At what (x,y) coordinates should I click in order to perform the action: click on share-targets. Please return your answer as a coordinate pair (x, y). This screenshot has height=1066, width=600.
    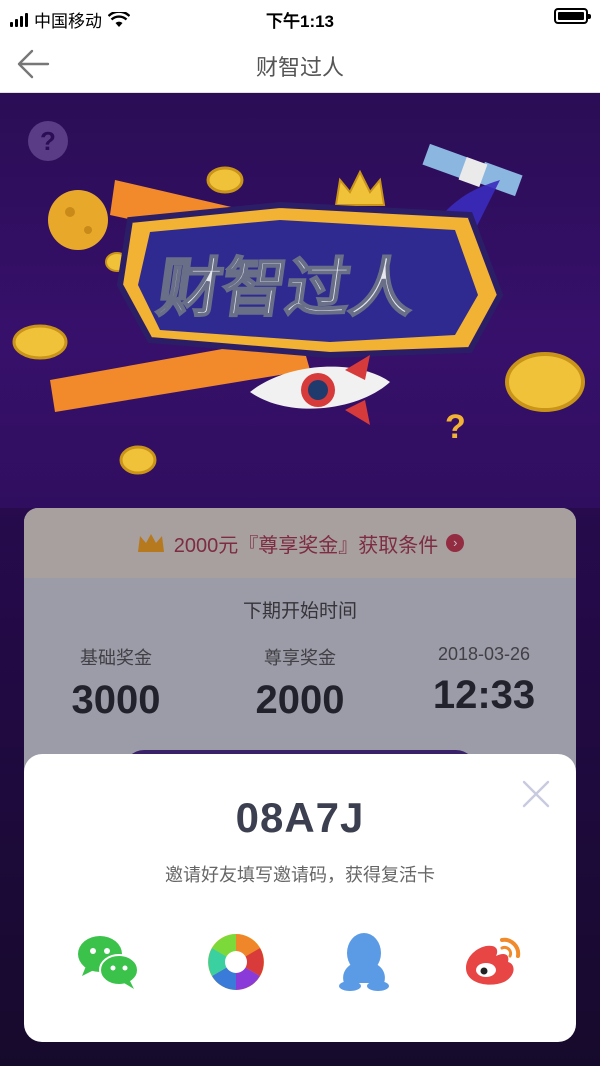
    Looking at the image, I should click on (300, 962).